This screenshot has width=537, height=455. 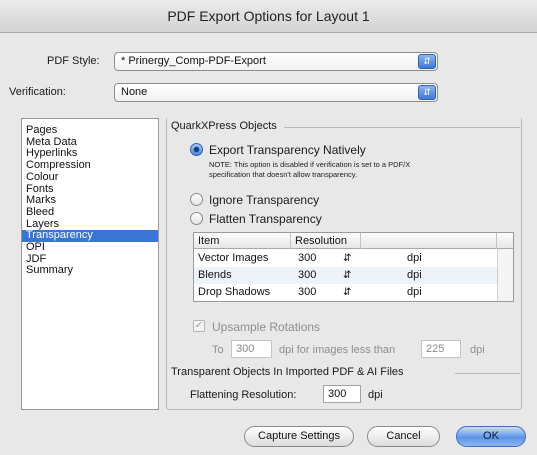 I want to click on row-item: Drop Shadows, so click(x=234, y=292).